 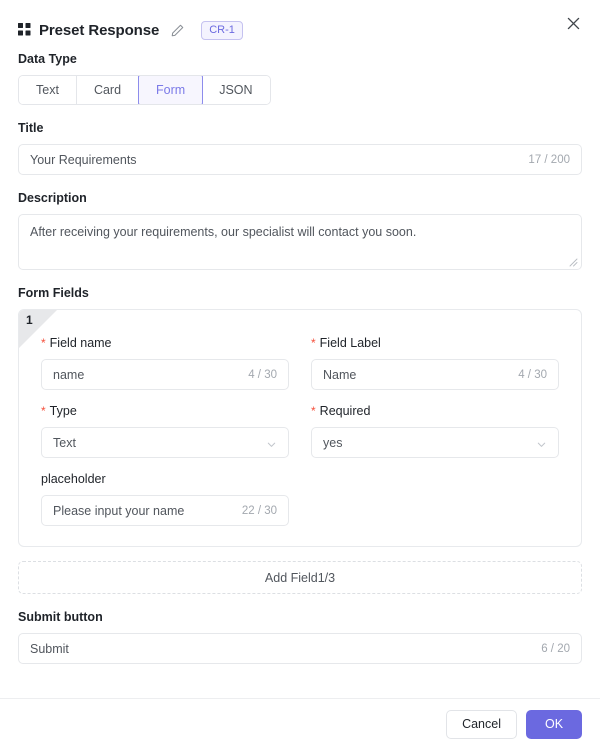 What do you see at coordinates (108, 90) in the screenshot?
I see `tab-card: Card` at bounding box center [108, 90].